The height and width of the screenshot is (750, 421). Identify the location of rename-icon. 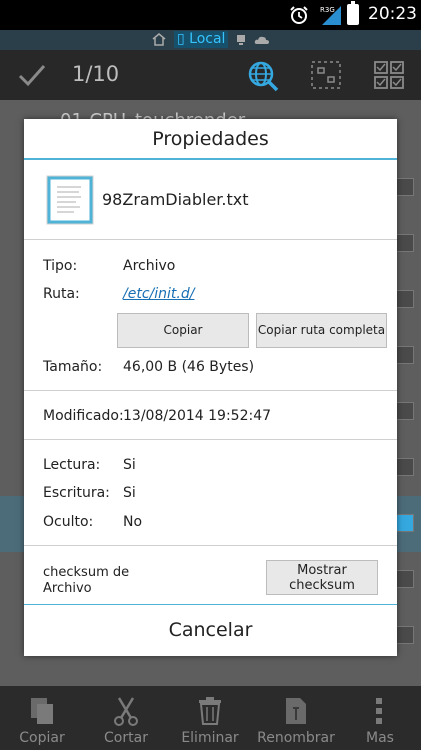
(296, 711).